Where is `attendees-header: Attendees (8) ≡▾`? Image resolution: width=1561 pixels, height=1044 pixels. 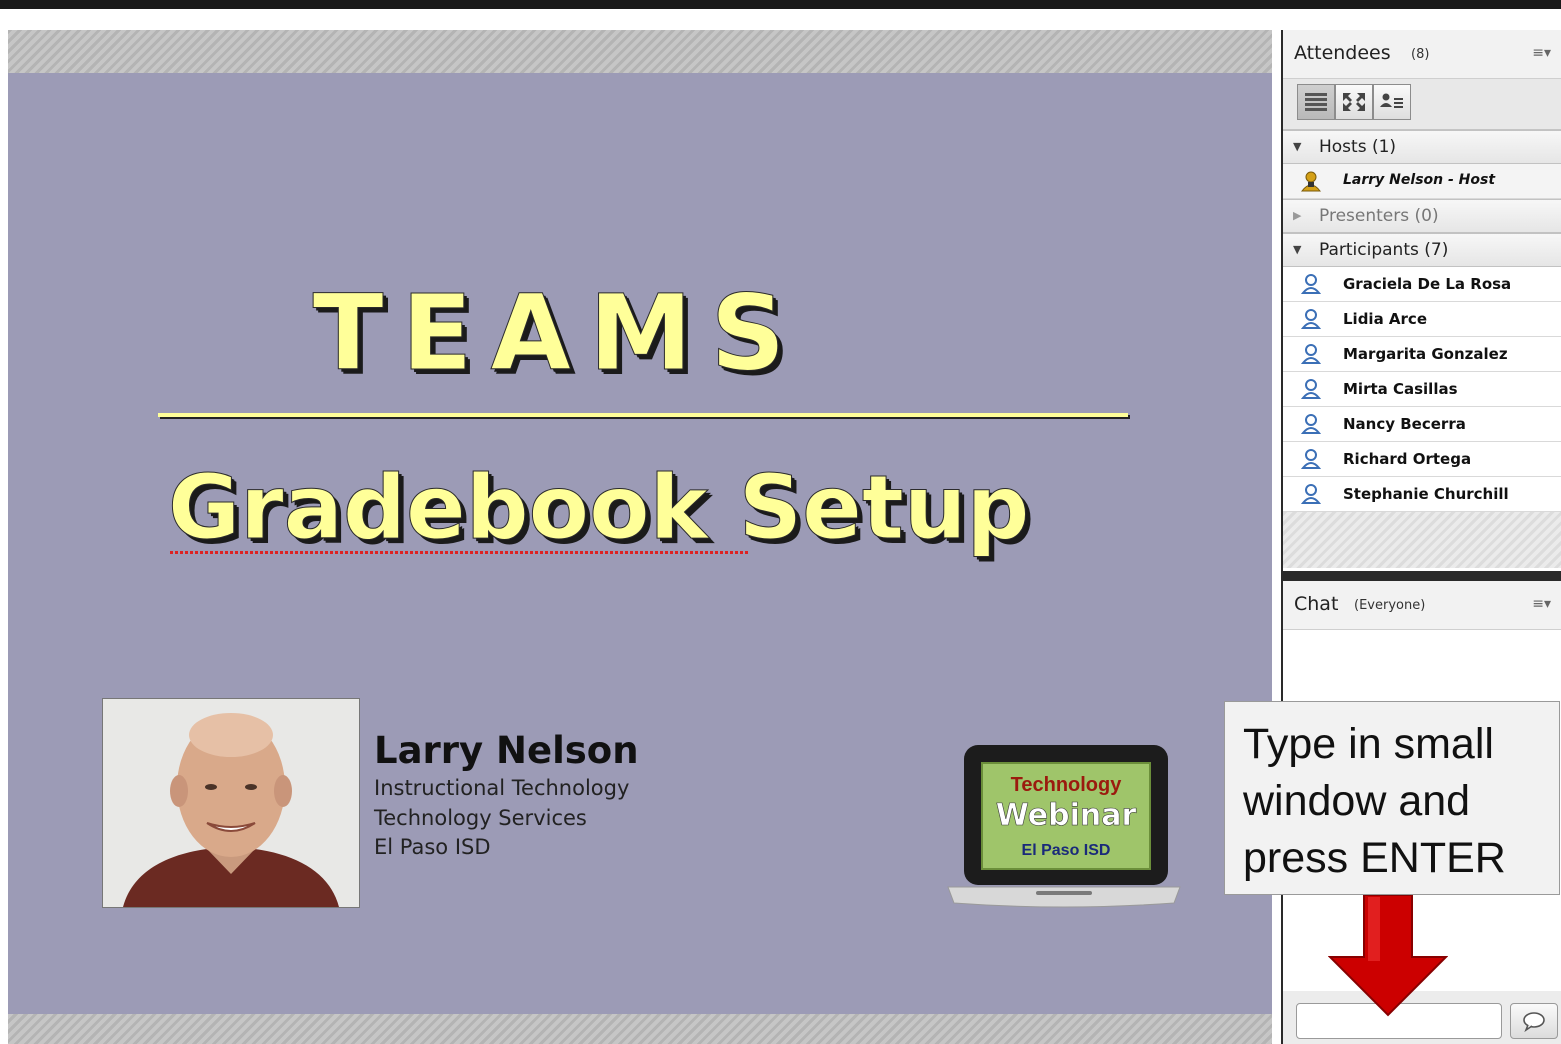
attendees-header: Attendees (8) ≡▾ is located at coordinates (1422, 54).